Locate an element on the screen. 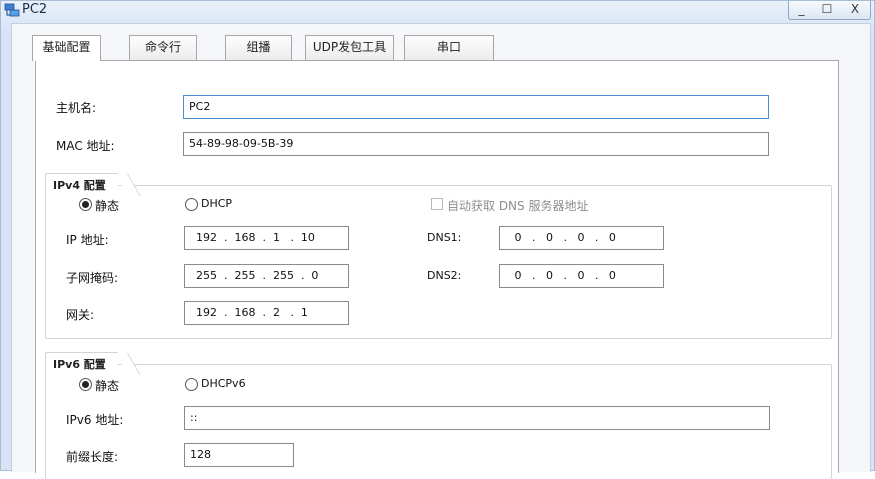 The image size is (875, 479). tab-serial: 串口 is located at coordinates (449, 47).